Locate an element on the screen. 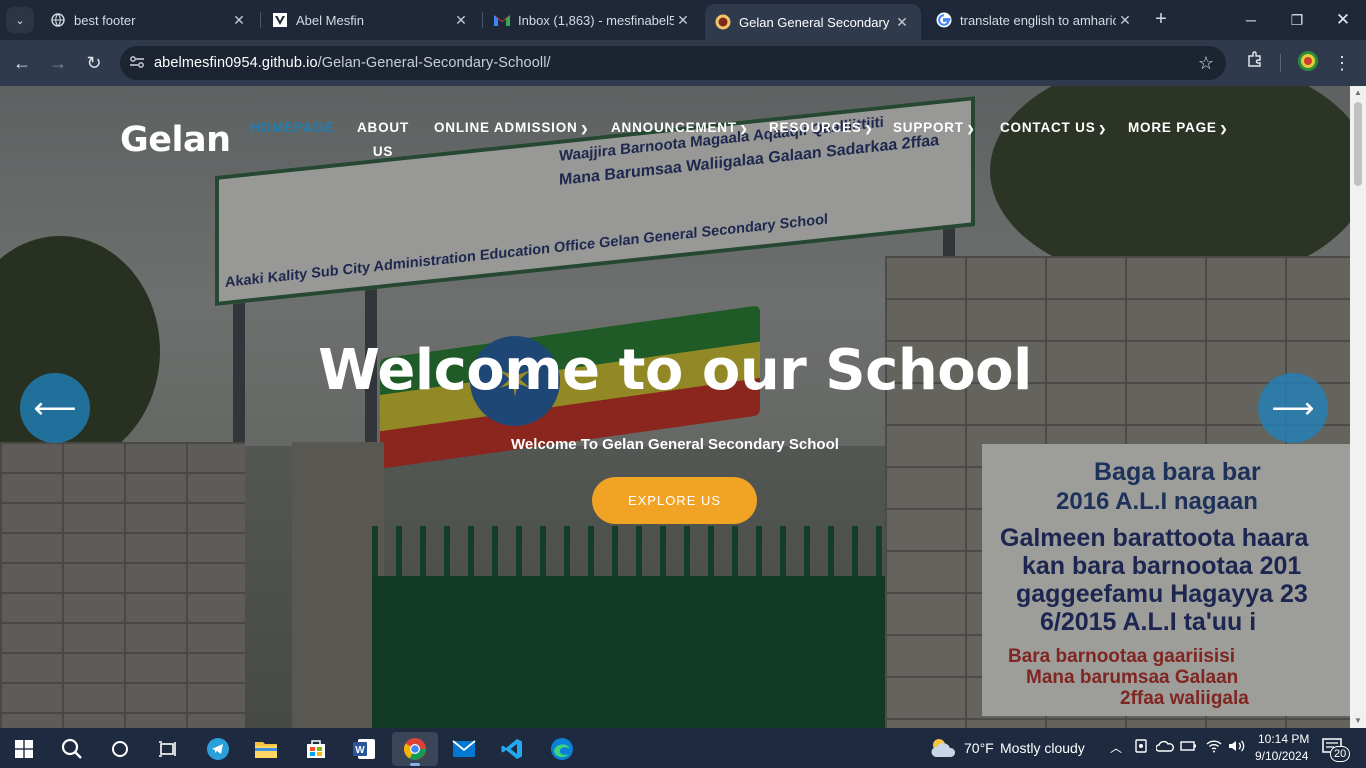  nav-label: SUPPORT is located at coordinates (928, 127).